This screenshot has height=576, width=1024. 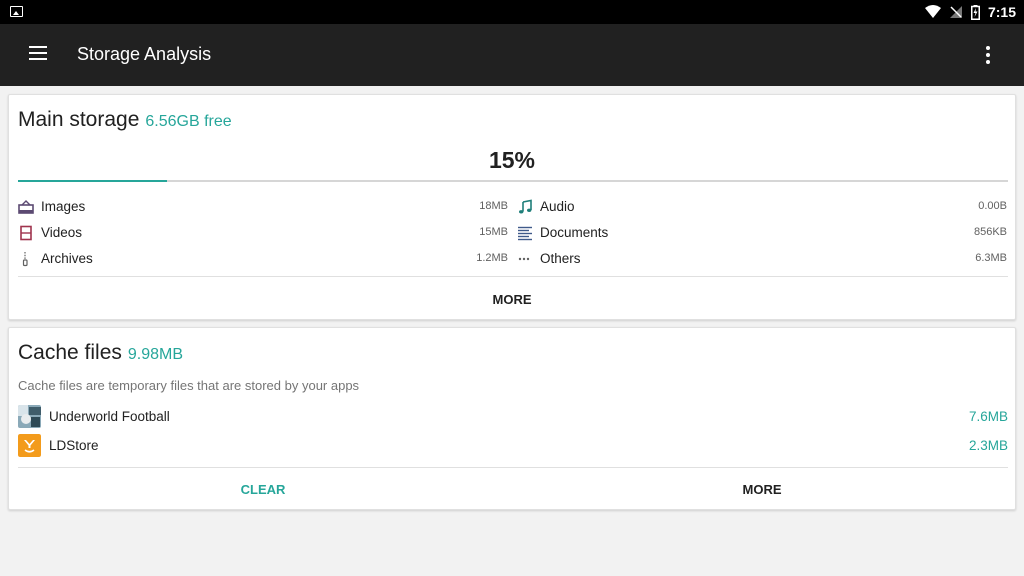 I want to click on category-others: Others 6.3MB, so click(x=762, y=259).